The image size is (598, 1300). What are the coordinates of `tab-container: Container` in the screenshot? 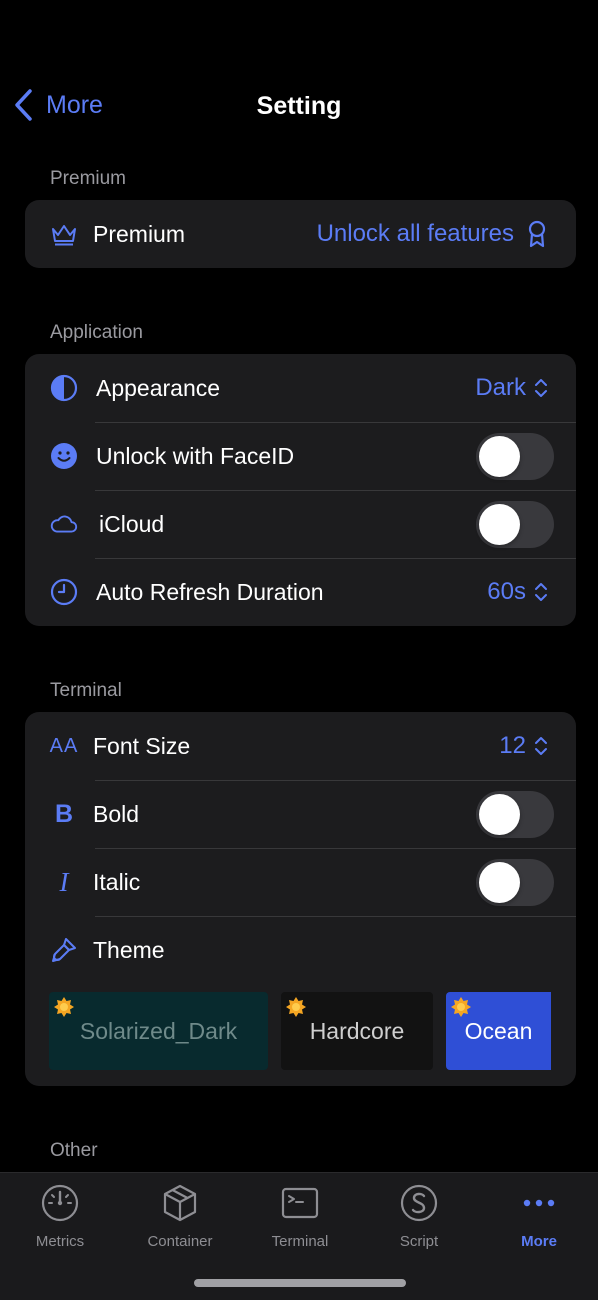 It's located at (180, 1216).